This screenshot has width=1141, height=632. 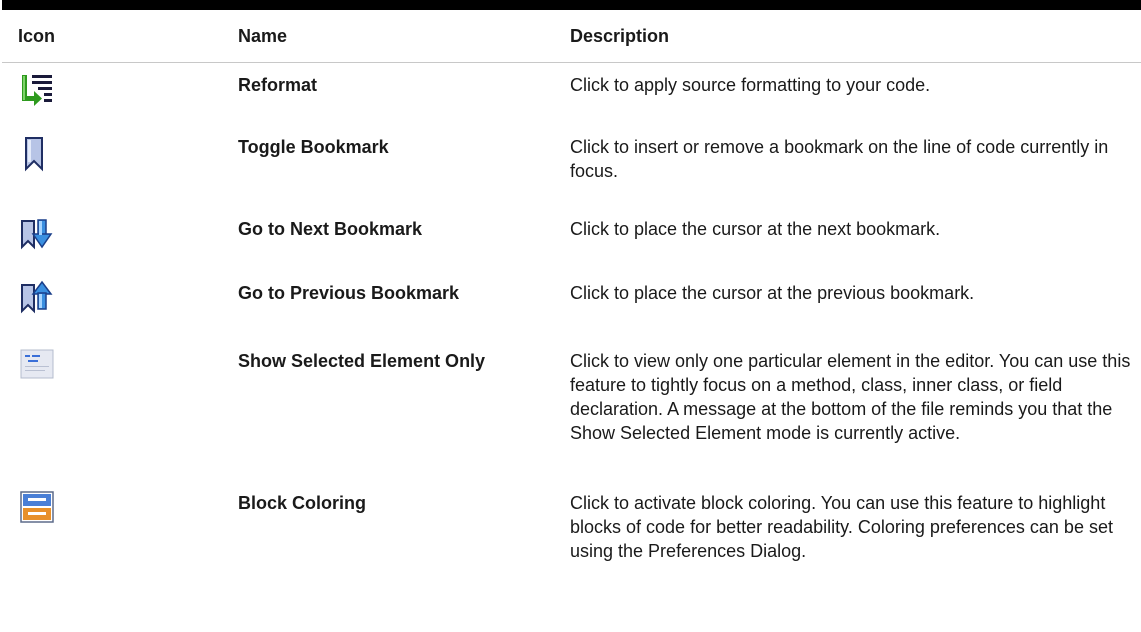 I want to click on table-top-rule, so click(x=571, y=5).